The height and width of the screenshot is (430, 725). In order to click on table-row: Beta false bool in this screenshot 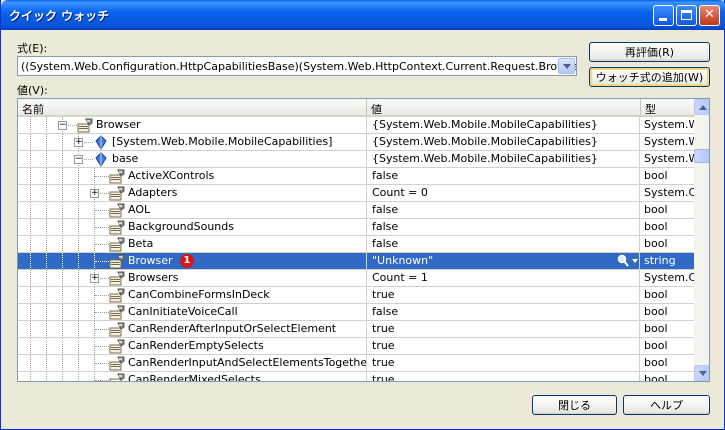, I will do `click(356, 244)`.